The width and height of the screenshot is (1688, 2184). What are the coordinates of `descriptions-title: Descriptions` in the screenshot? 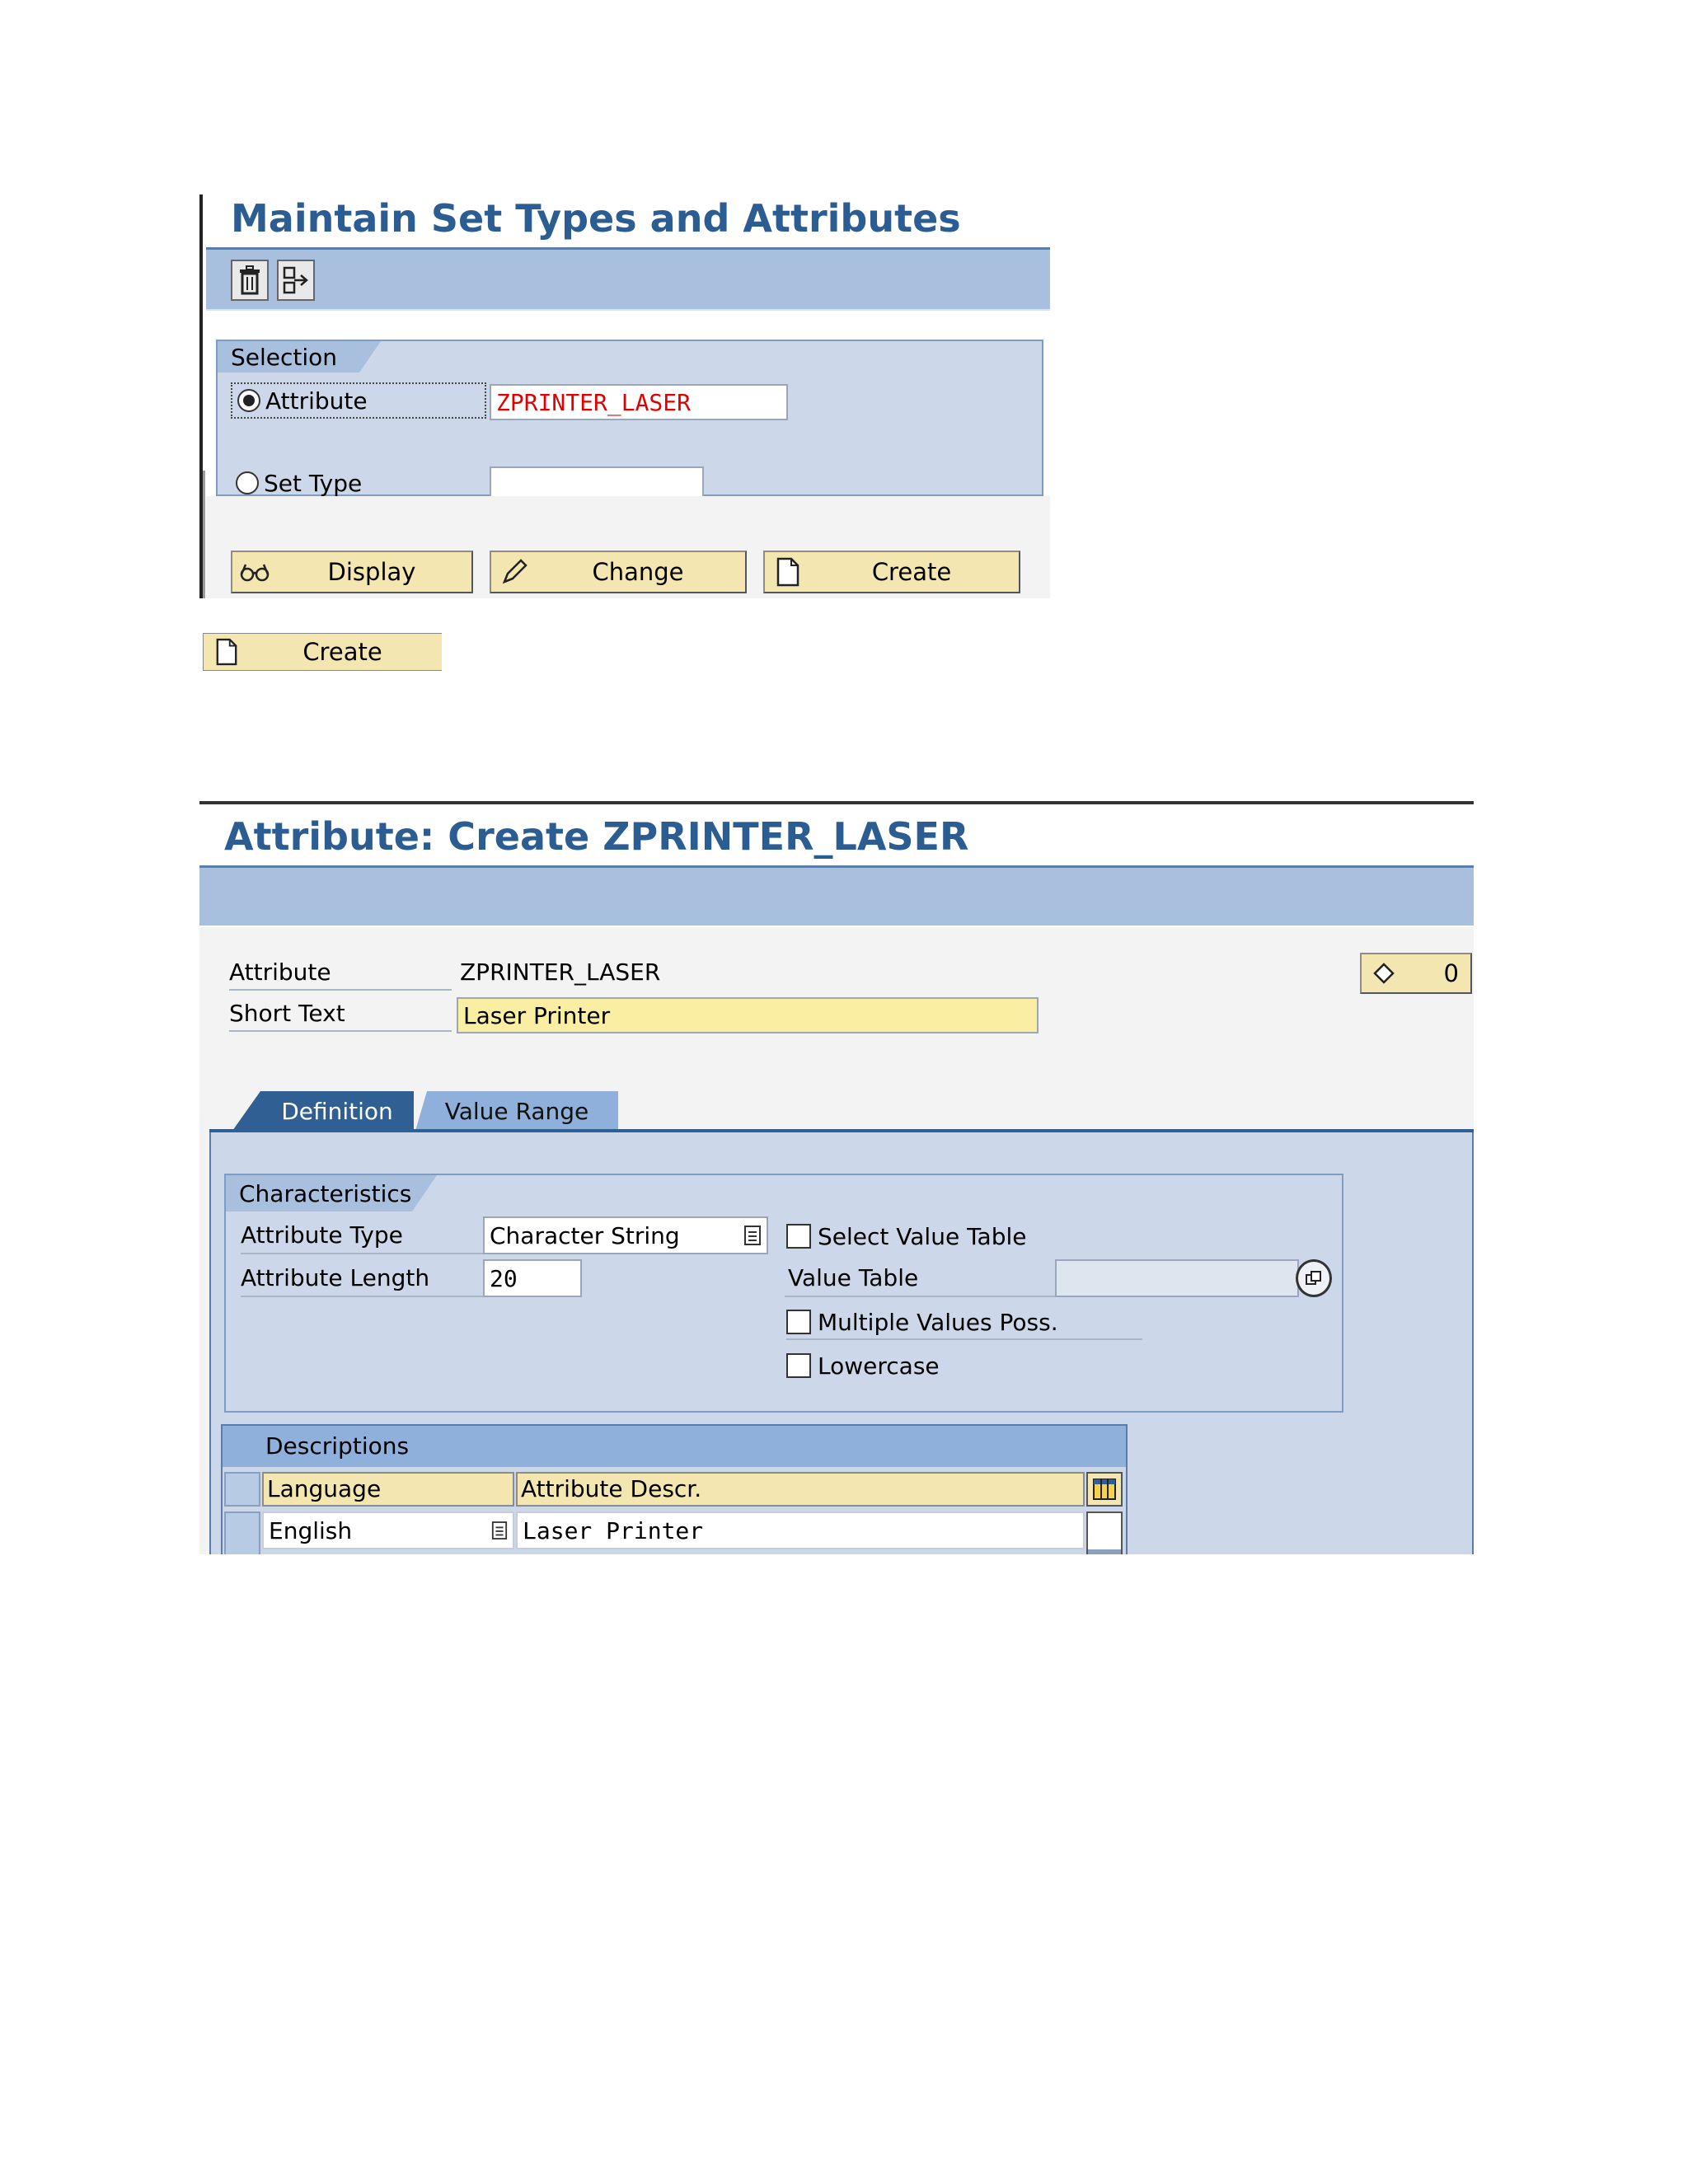 It's located at (675, 1446).